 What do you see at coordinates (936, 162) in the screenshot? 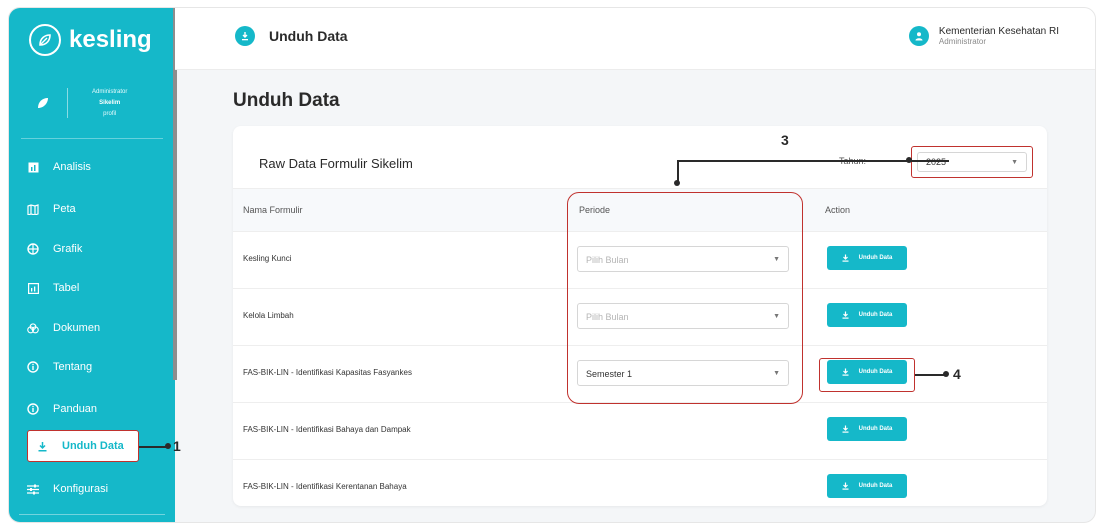
I see `year-value: 2025` at bounding box center [936, 162].